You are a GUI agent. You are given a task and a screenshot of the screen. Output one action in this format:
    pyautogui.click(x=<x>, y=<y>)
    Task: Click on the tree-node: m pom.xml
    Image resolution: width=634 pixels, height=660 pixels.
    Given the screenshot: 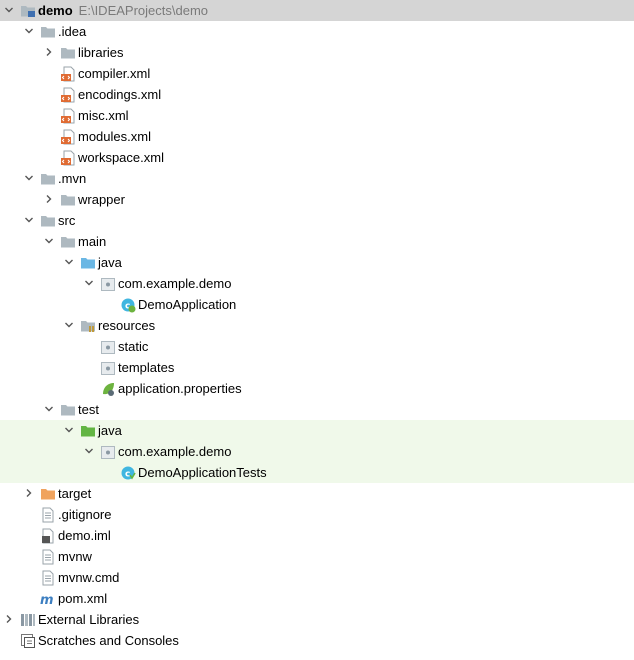 What is the action you would take?
    pyautogui.click(x=317, y=598)
    